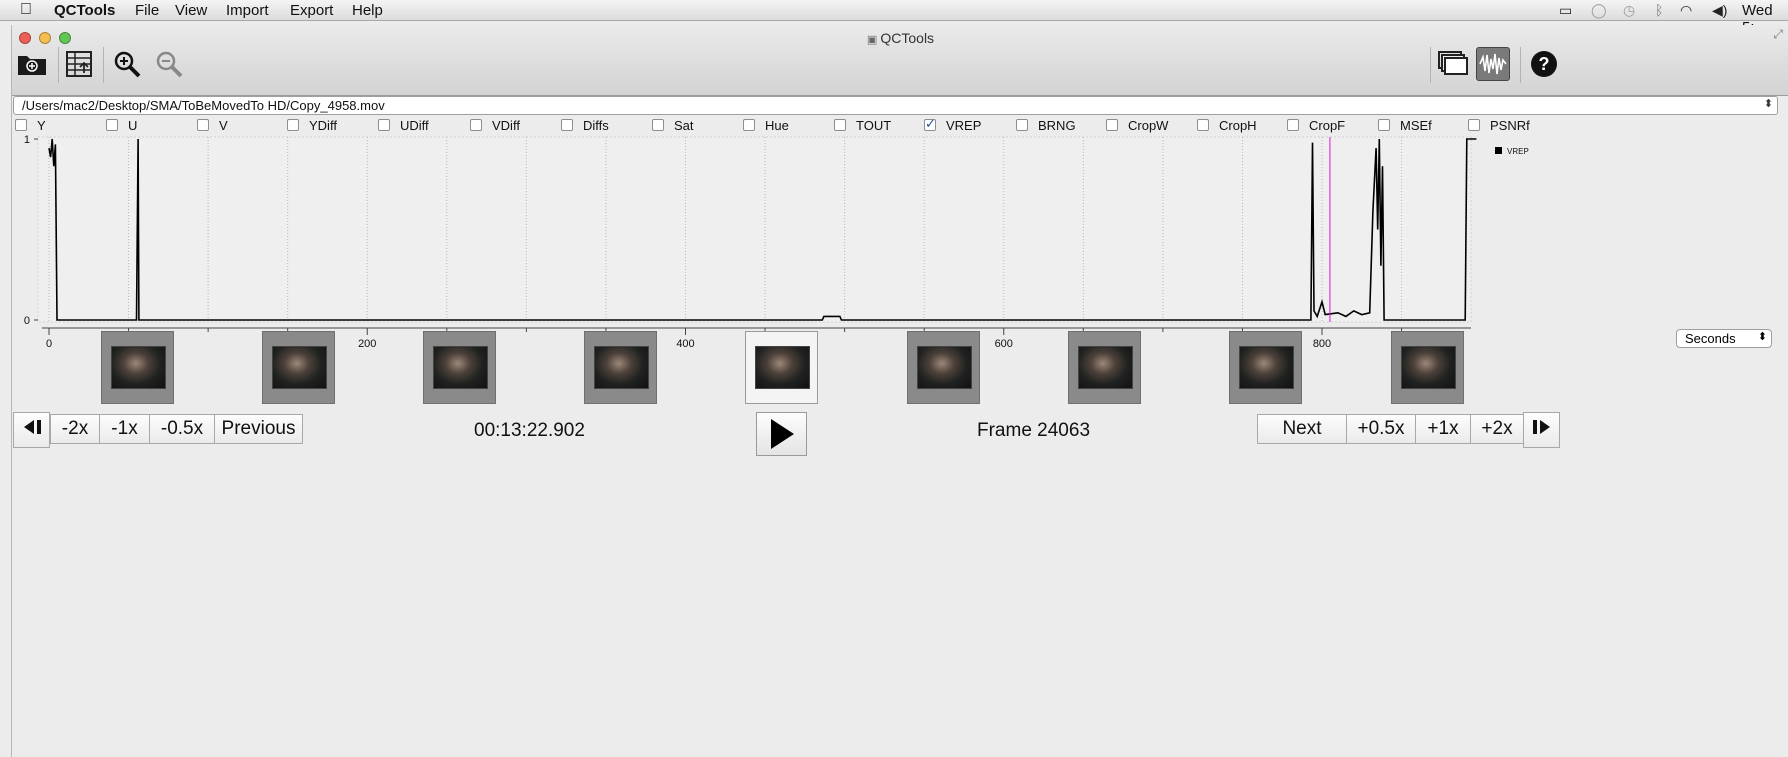  Describe the element at coordinates (30, 125) in the screenshot. I see `filter-checkbox-y: Y` at that location.